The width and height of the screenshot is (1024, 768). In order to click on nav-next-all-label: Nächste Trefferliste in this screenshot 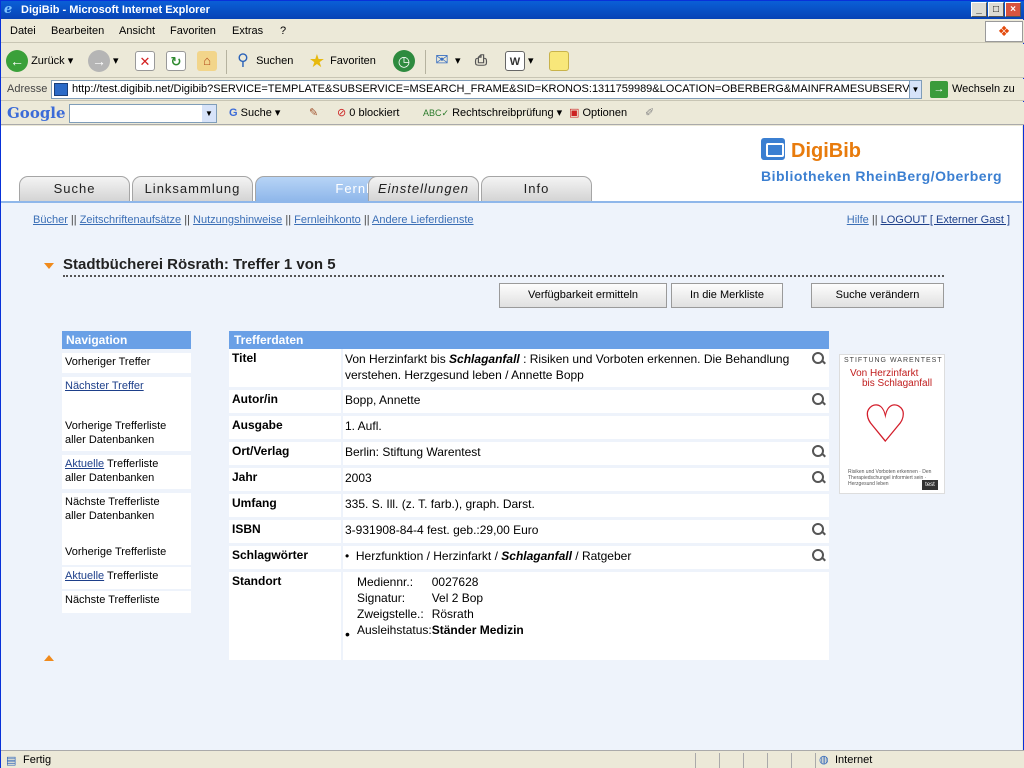, I will do `click(112, 502)`.